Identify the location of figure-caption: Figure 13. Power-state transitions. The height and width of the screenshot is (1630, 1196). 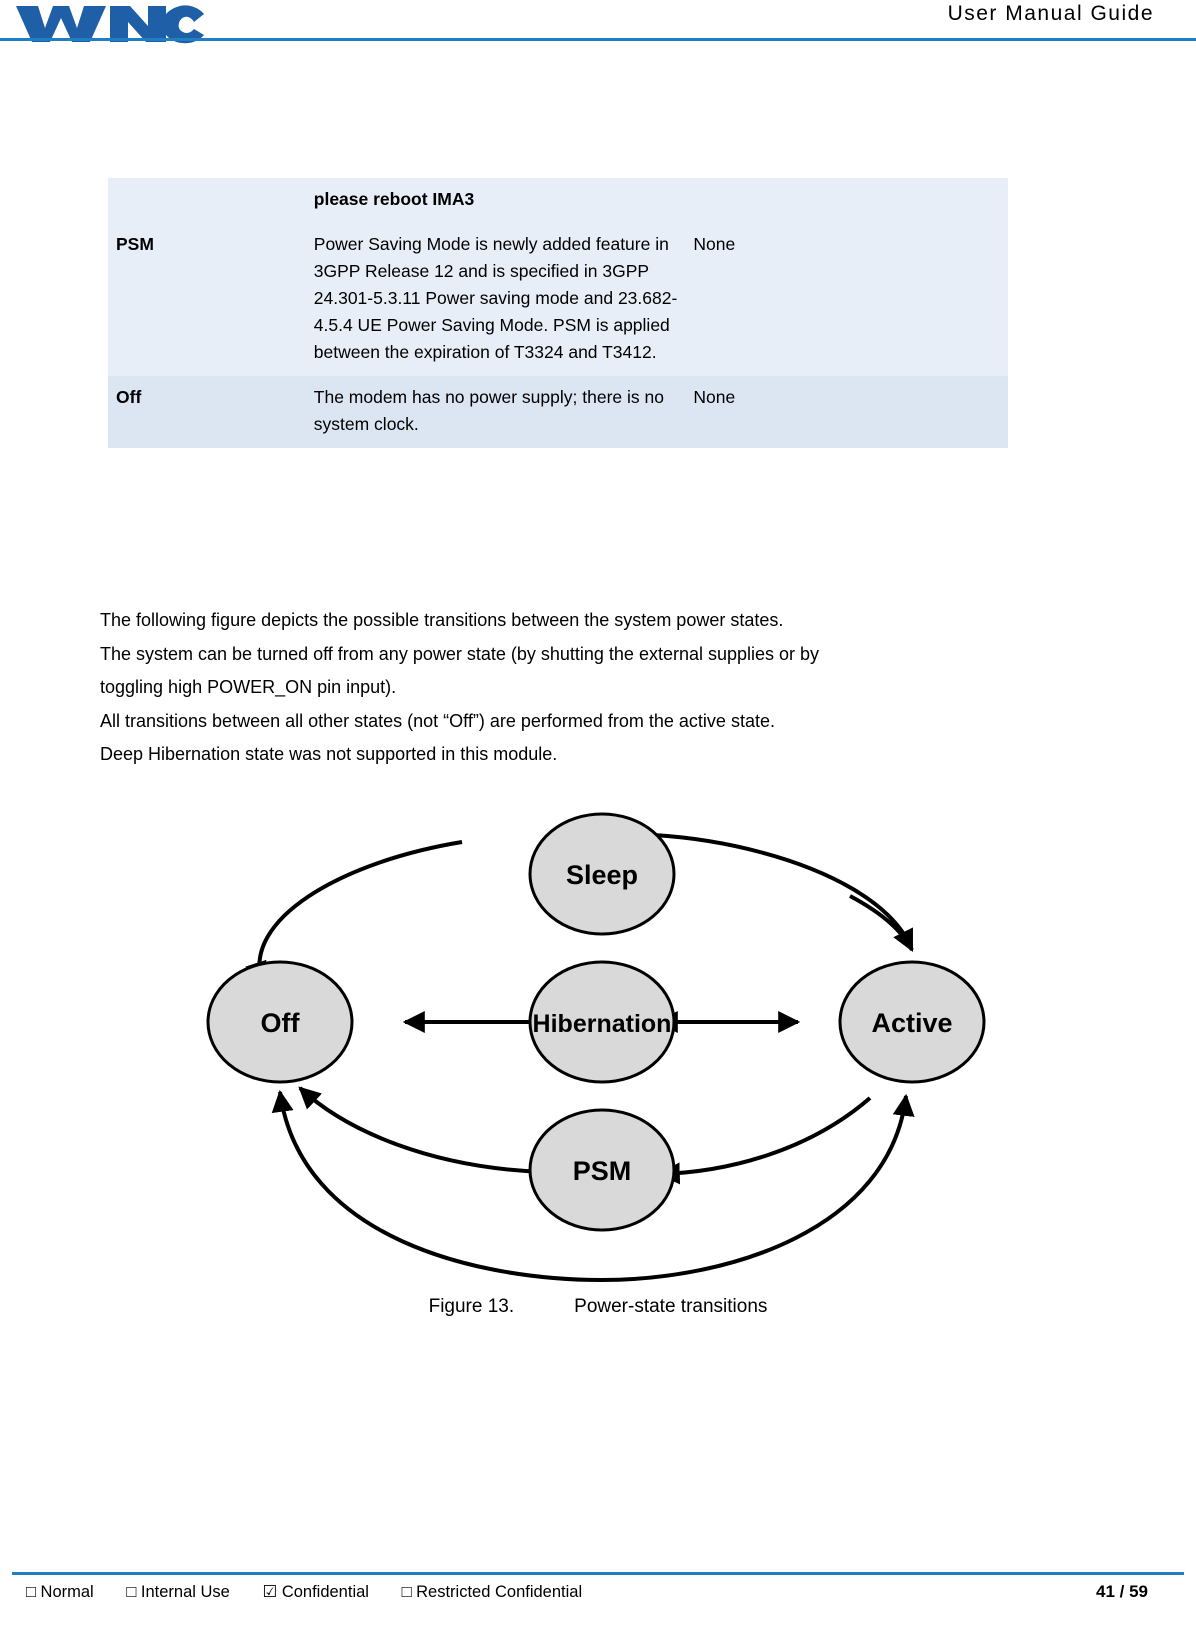
(598, 1307).